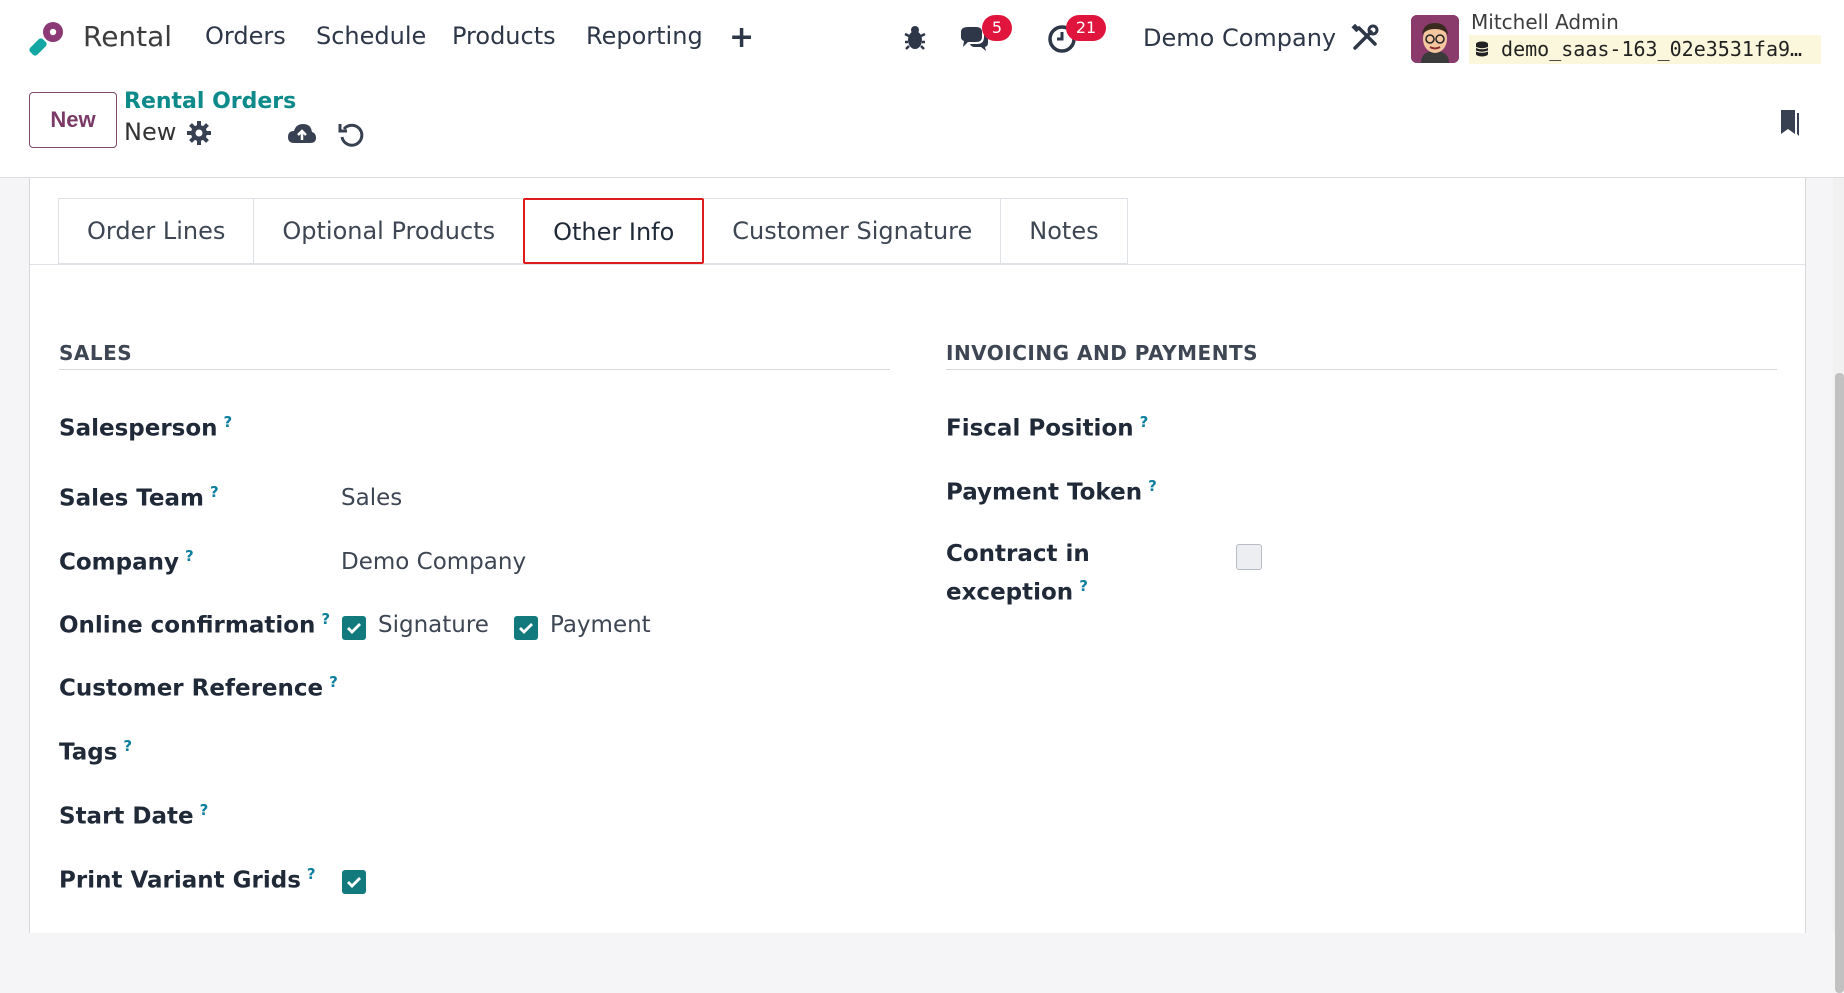 The width and height of the screenshot is (1844, 993). I want to click on salesperson-label: Salesperson?, so click(146, 427).